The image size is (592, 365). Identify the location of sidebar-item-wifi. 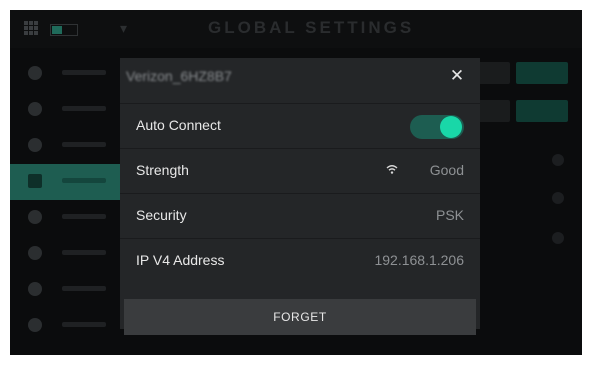
(65, 182).